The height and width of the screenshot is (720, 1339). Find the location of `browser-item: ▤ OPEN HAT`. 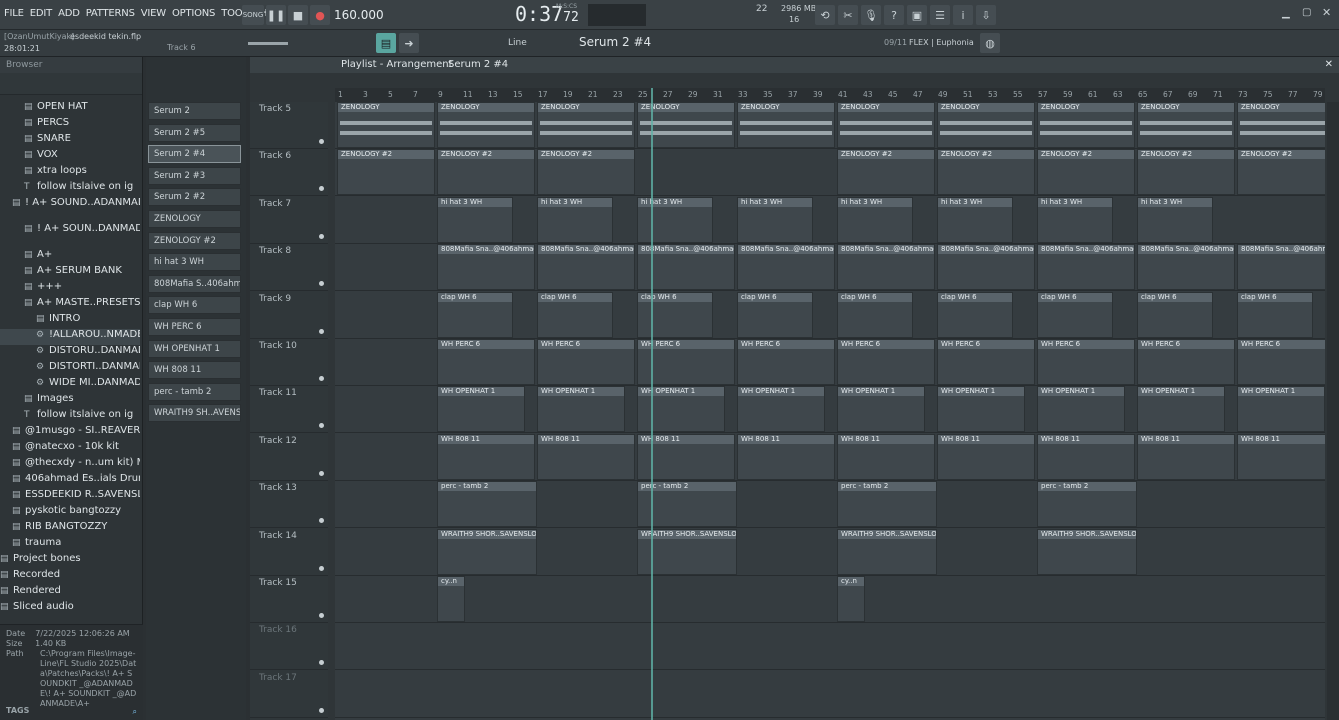

browser-item: ▤ OPEN HAT is located at coordinates (70, 109).